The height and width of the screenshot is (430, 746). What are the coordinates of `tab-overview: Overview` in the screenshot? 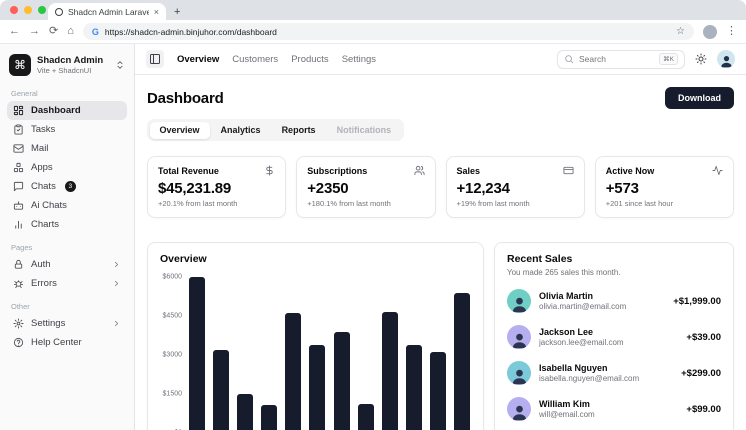 It's located at (179, 130).